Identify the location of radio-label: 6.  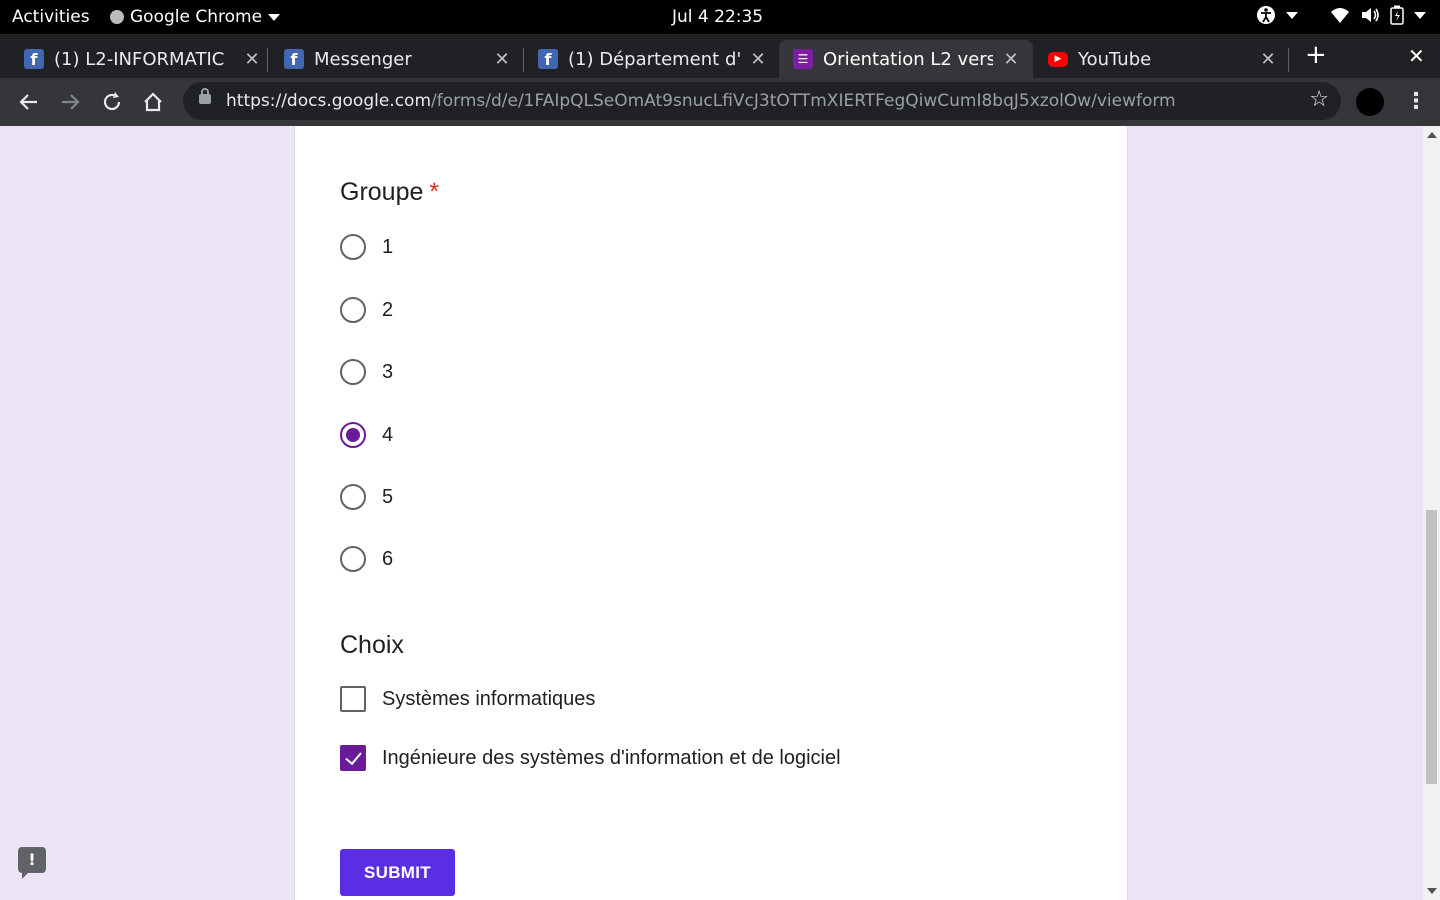
(388, 558).